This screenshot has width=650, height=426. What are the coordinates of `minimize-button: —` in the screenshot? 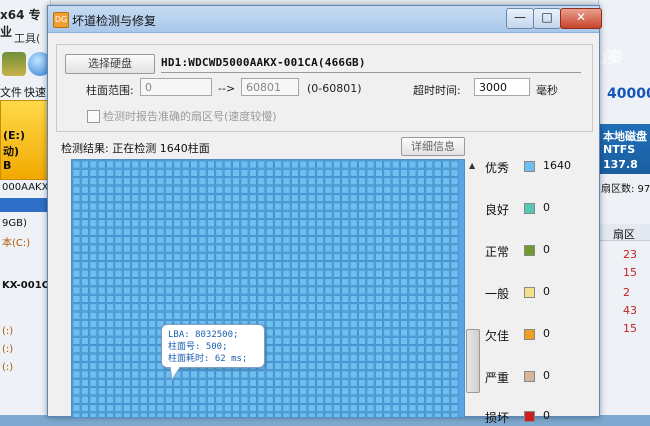 It's located at (520, 18).